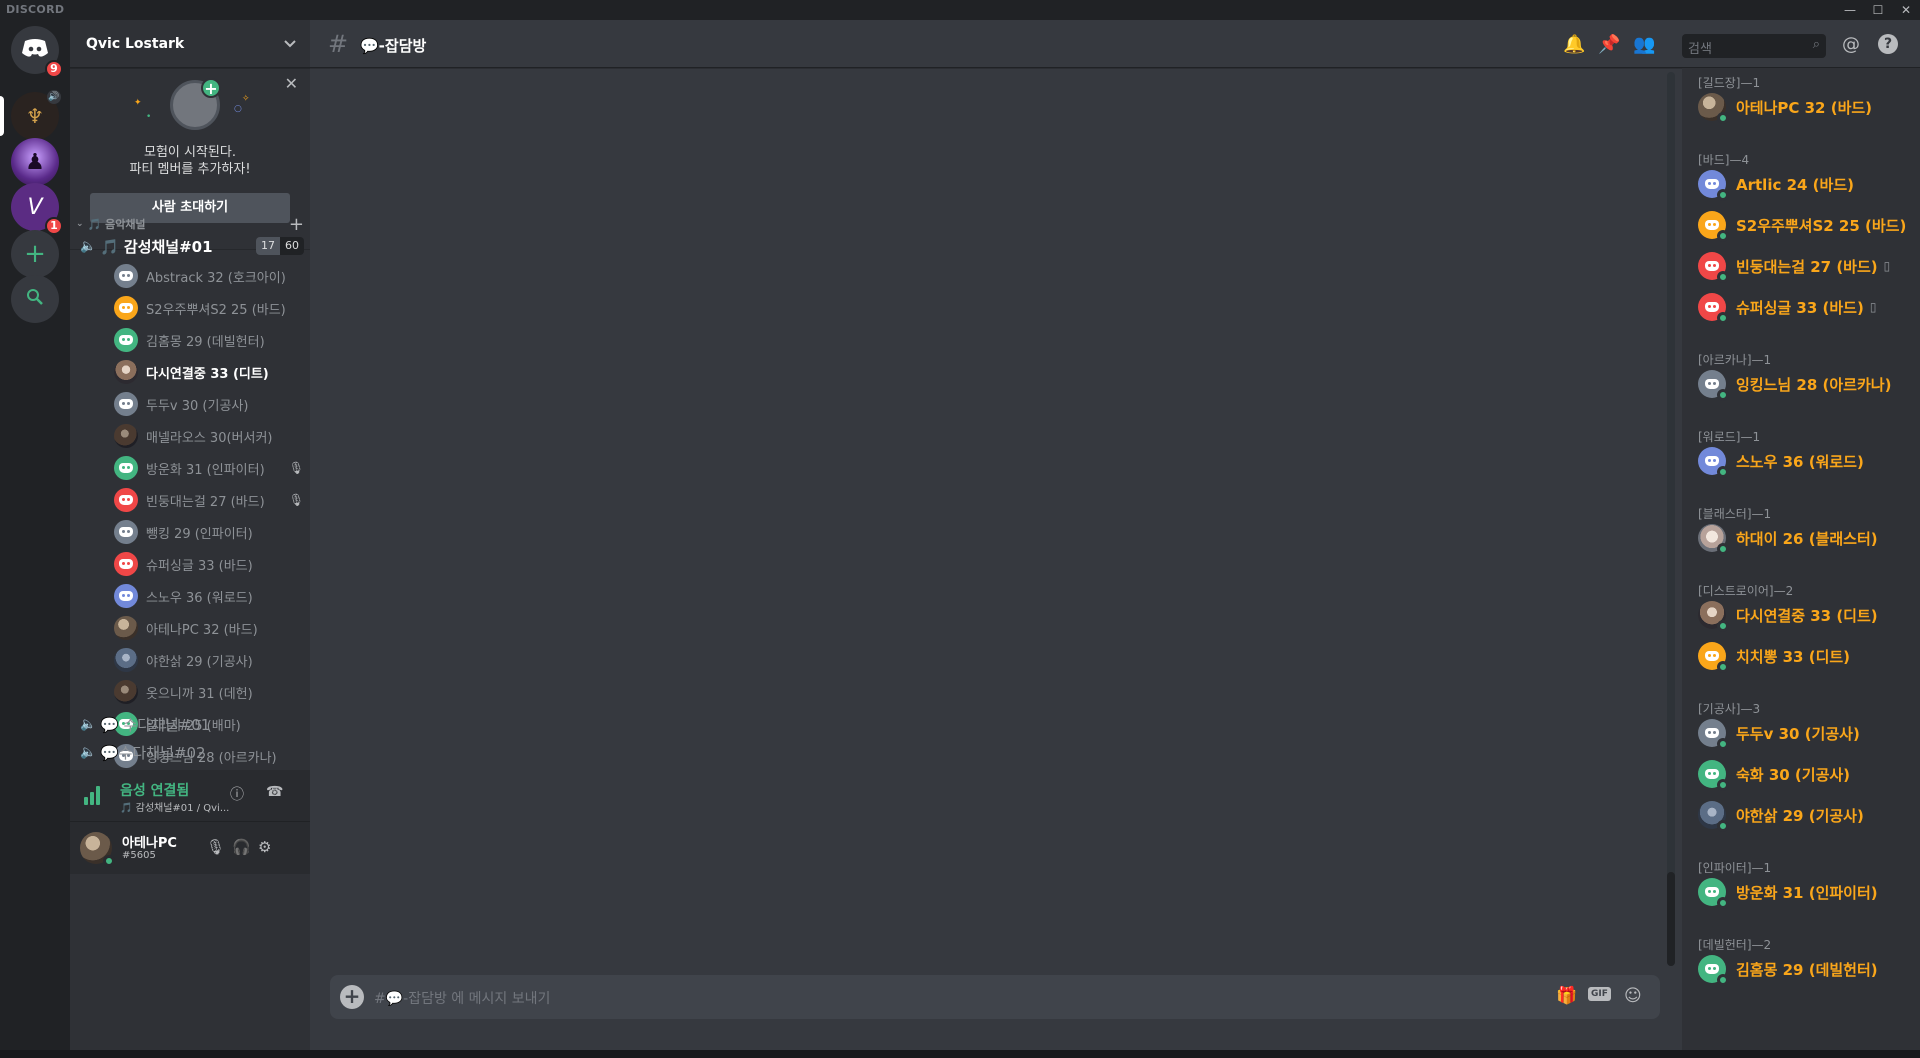  What do you see at coordinates (352, 997) in the screenshot?
I see `attach-plus-button: +` at bounding box center [352, 997].